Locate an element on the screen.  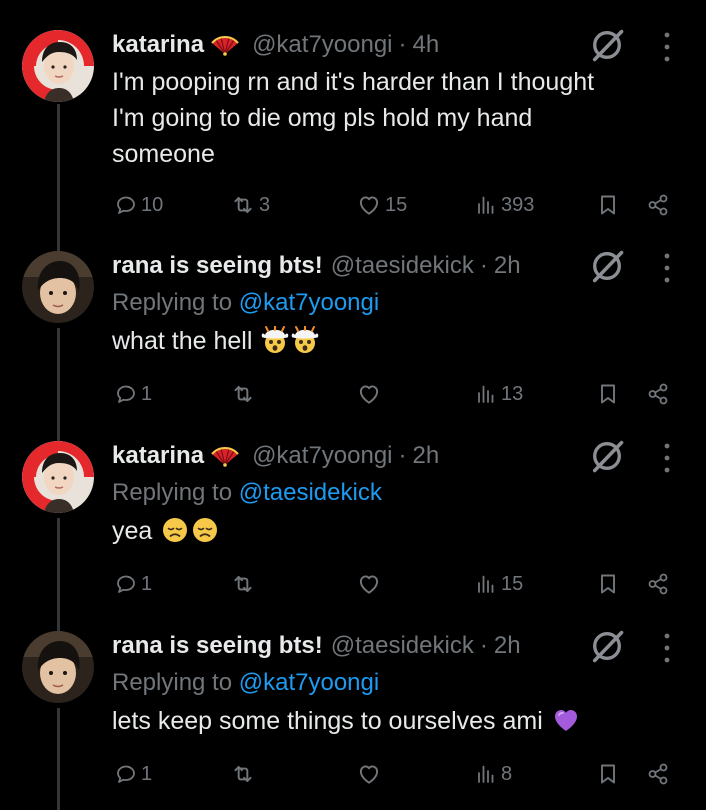
views-button: 393 is located at coordinates (504, 205).